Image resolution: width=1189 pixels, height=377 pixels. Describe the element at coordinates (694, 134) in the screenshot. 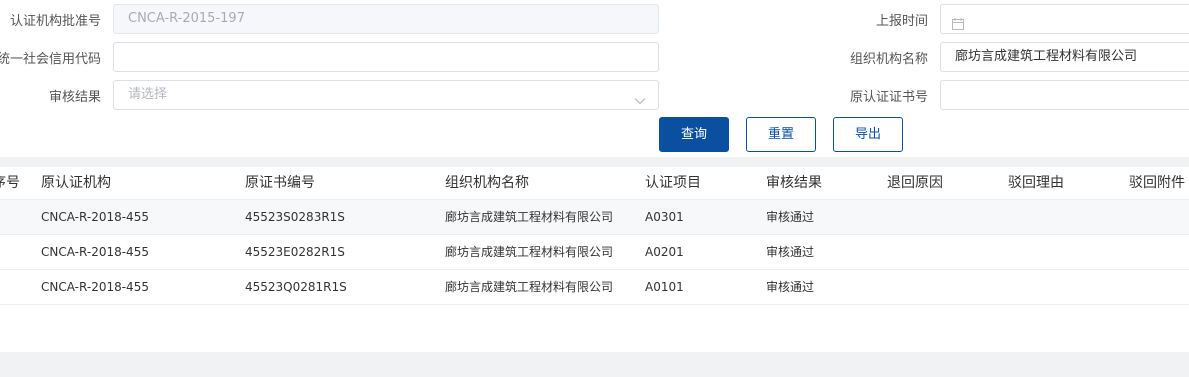

I see `query-button: 查询` at that location.